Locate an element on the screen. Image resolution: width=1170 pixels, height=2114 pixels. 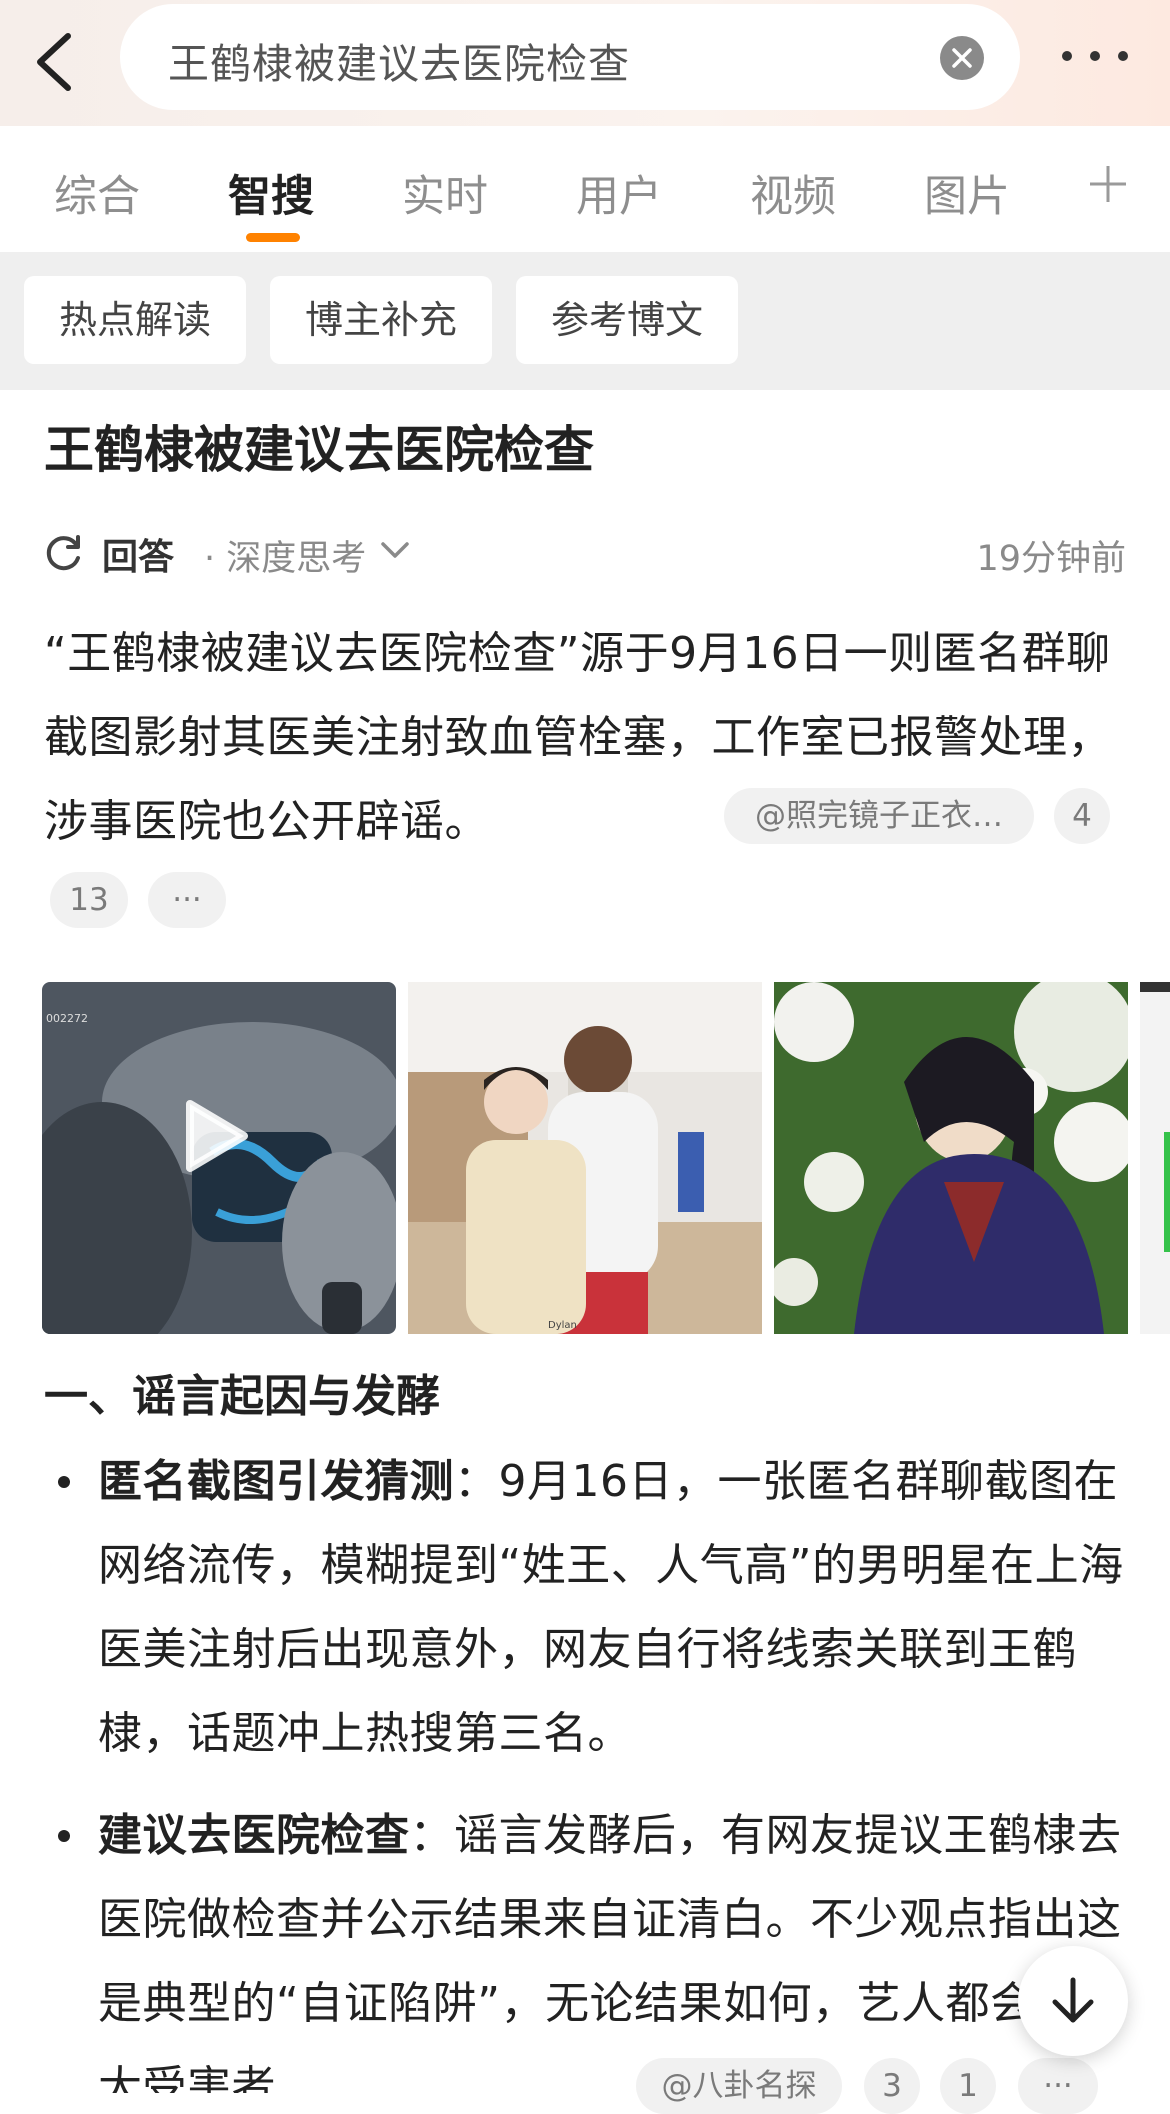
timestamp: 19分钟前 is located at coordinates (1051, 559).